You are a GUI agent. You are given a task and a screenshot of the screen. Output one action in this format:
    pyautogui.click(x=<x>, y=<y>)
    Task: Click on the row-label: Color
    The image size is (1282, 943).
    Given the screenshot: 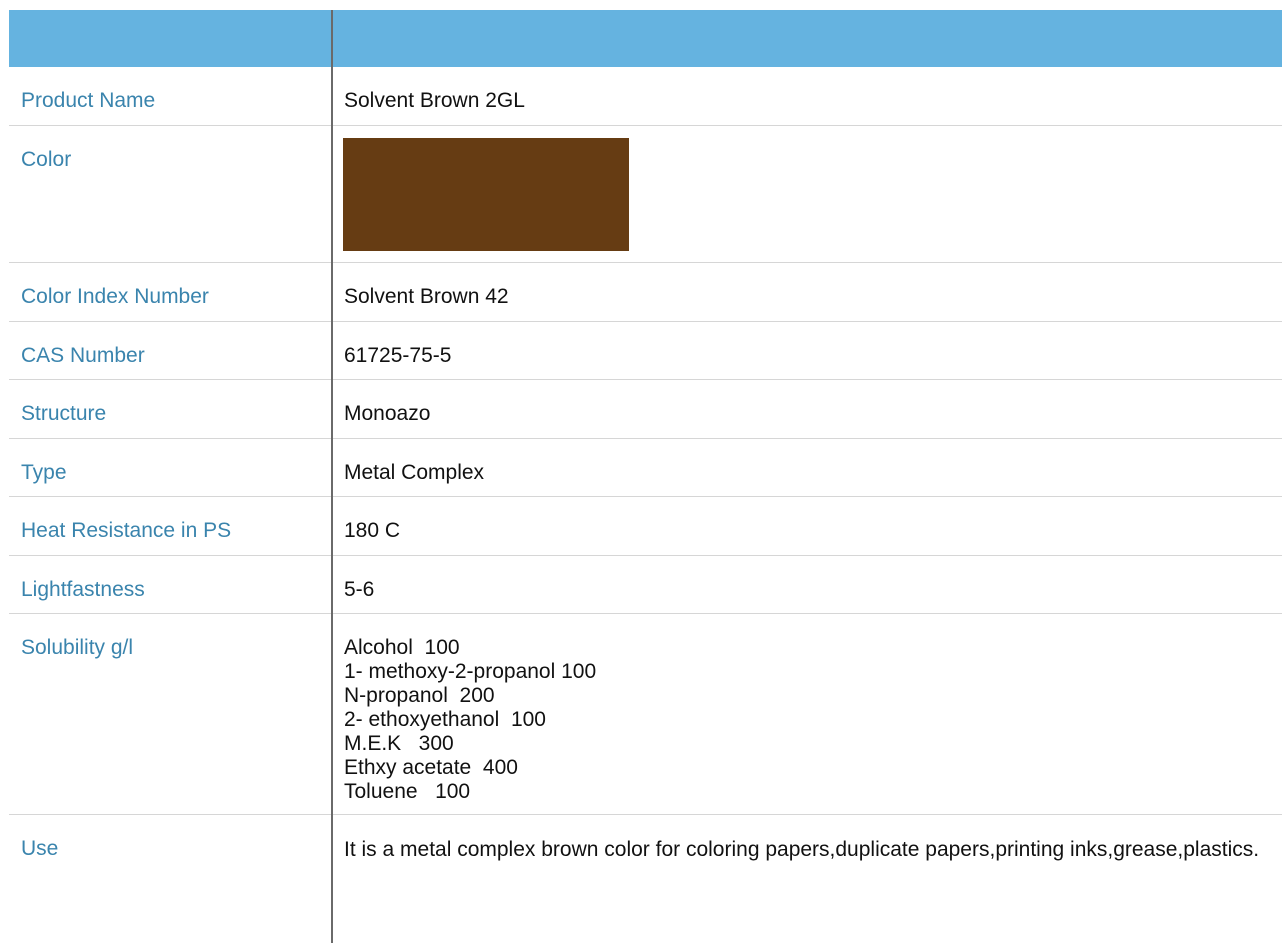 What is the action you would take?
    pyautogui.click(x=46, y=159)
    